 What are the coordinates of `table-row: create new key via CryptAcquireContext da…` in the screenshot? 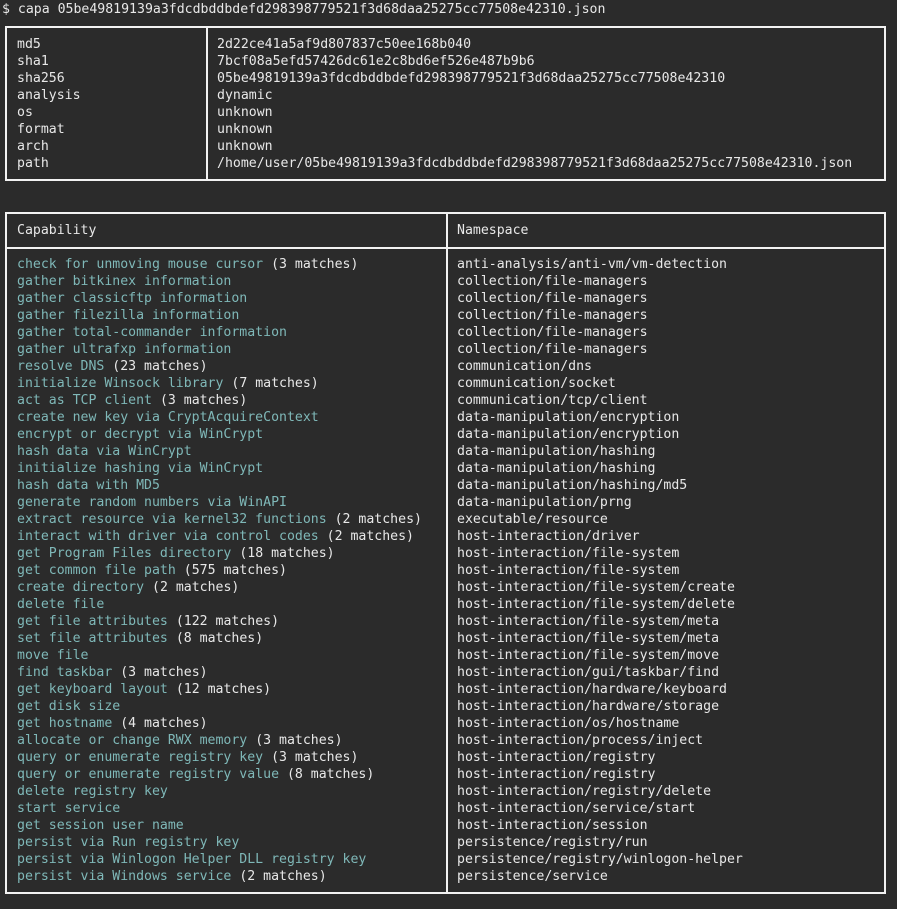 It's located at (445, 417).